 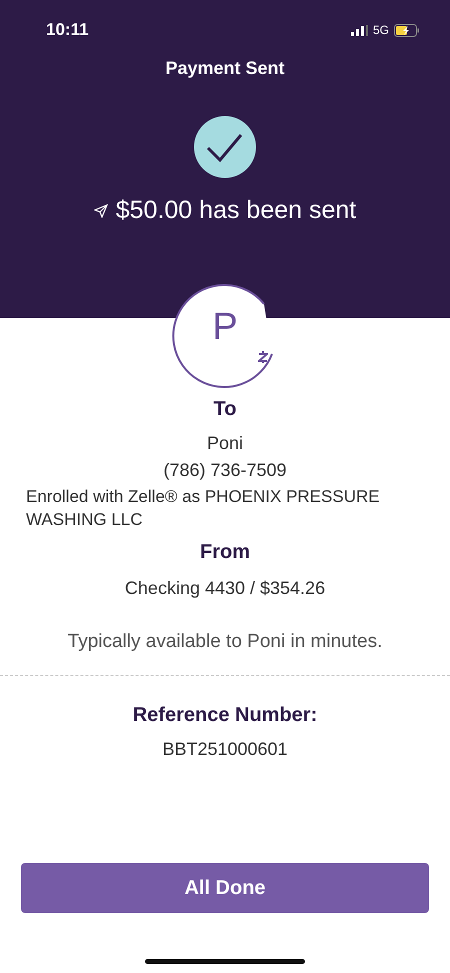 I want to click on reference-number: BBT251000601, so click(x=225, y=749).